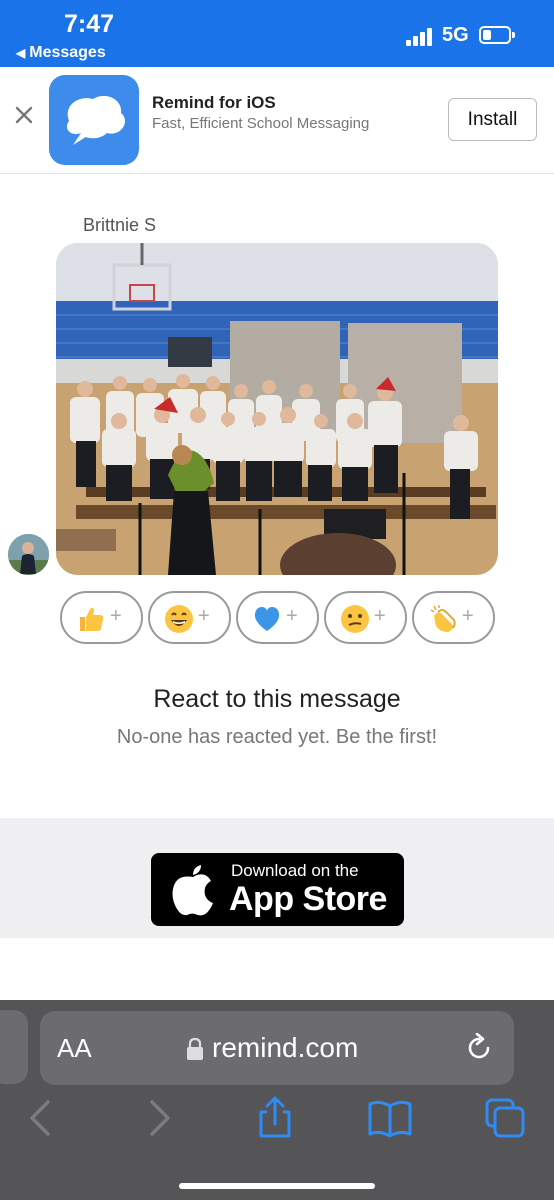 The width and height of the screenshot is (554, 1200). What do you see at coordinates (14, 1047) in the screenshot?
I see `previous-tab-edge` at bounding box center [14, 1047].